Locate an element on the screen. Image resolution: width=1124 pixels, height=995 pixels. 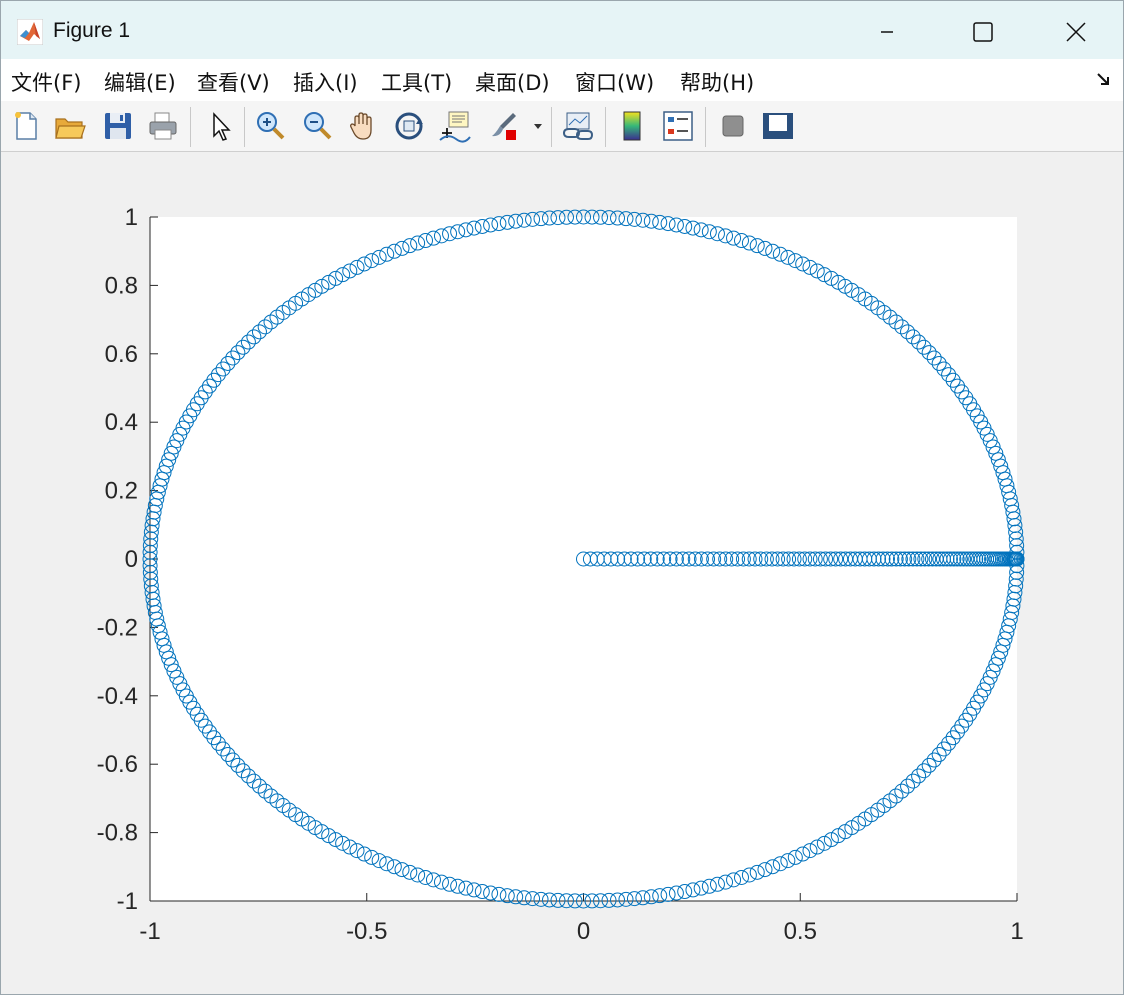
x-tick-label: -0.5 is located at coordinates (366, 931).